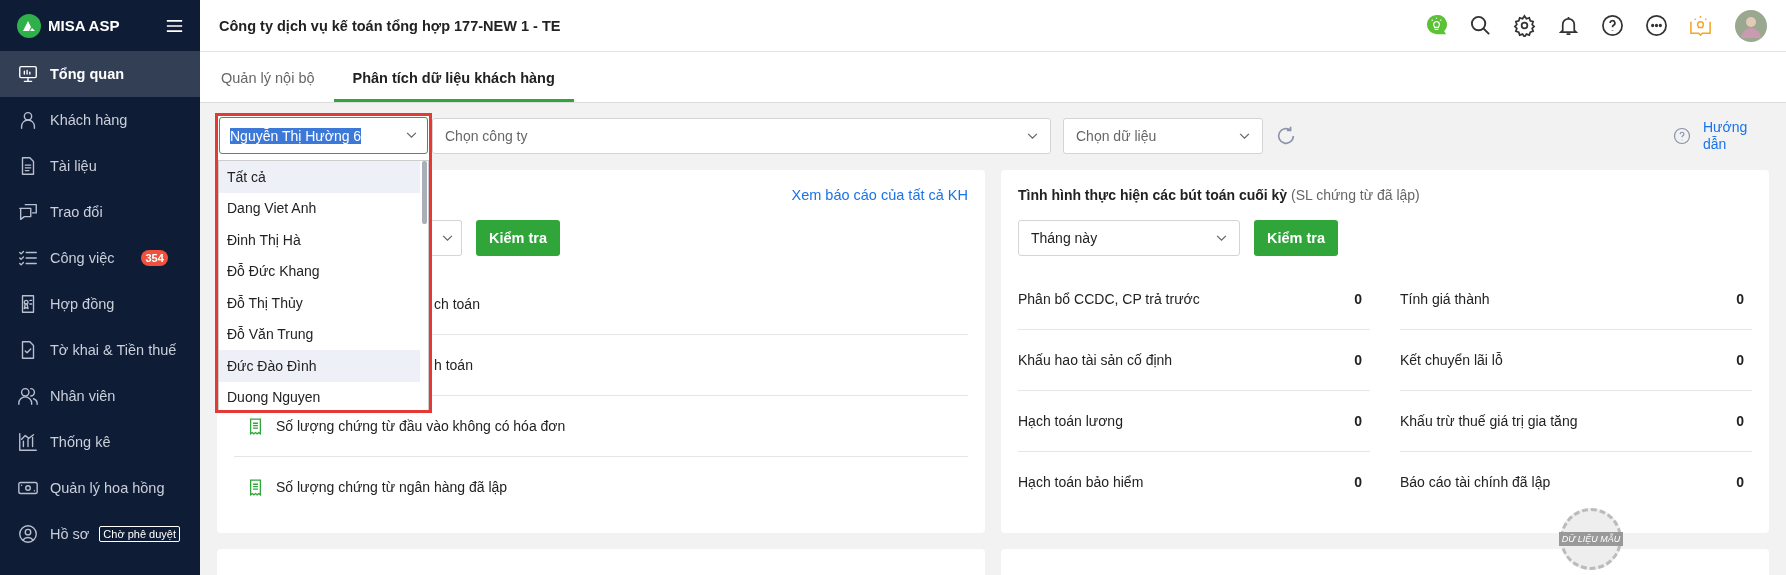  What do you see at coordinates (1475, 482) in the screenshot?
I see `metric-label: Báo cáo tài chính đã lập` at bounding box center [1475, 482].